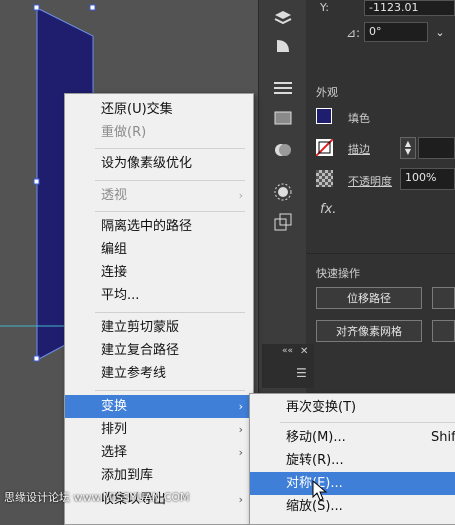 The image size is (455, 525). What do you see at coordinates (369, 298) in the screenshot?
I see `offset-path-button: 位移路径` at bounding box center [369, 298].